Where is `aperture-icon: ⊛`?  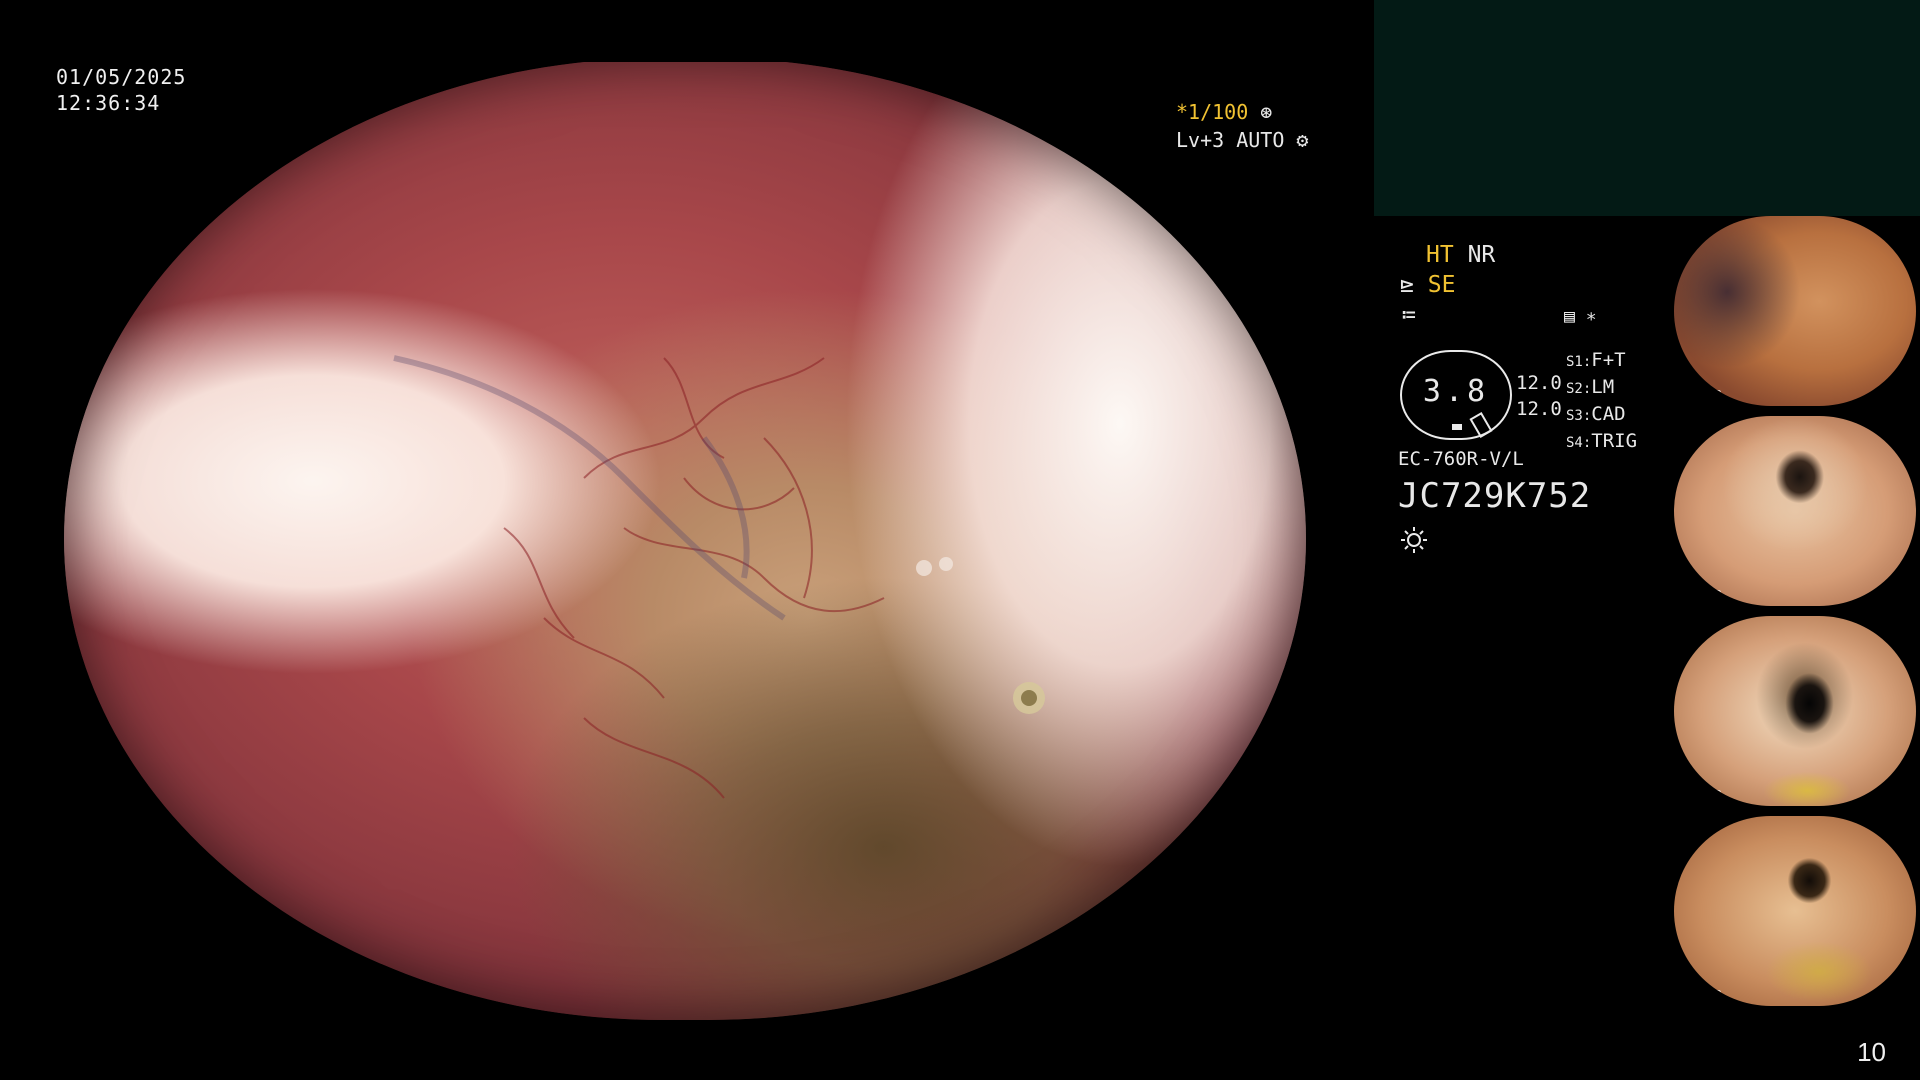
aperture-icon: ⊛ is located at coordinates (1266, 112).